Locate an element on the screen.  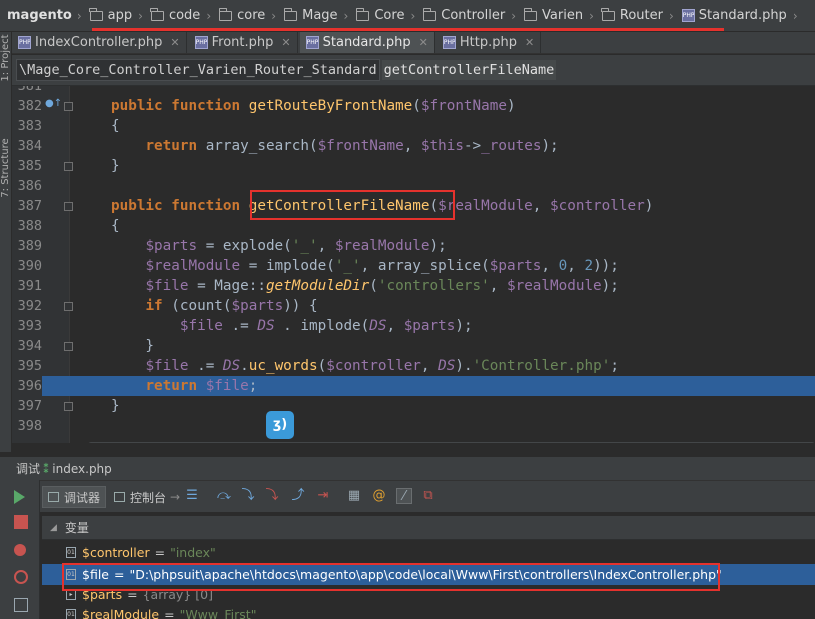
breadcrumb-item-controller: Controller is located at coordinates (464, 16).